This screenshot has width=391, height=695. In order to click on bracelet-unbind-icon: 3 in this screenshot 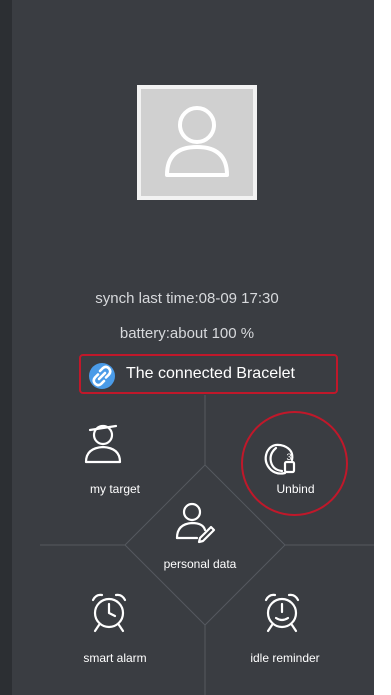, I will do `click(280, 459)`.